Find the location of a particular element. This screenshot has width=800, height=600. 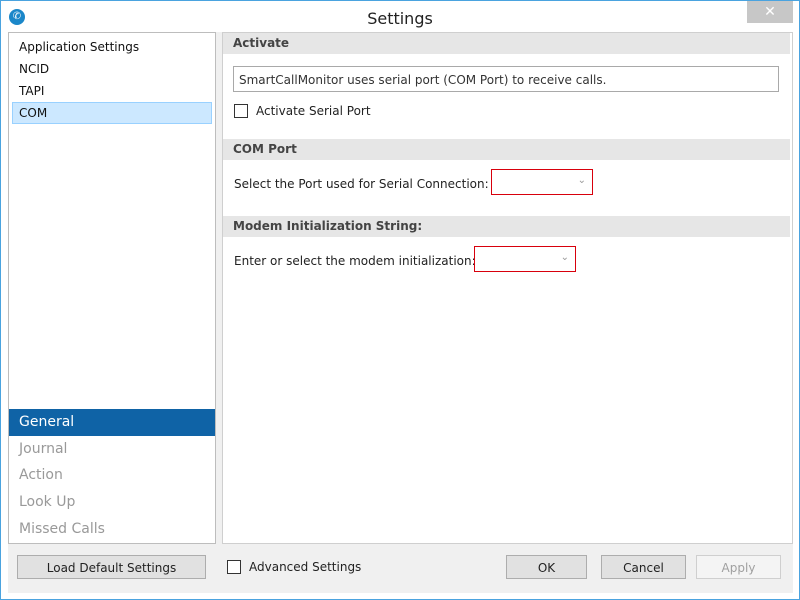

modem-init-select: ⌄ is located at coordinates (525, 259).